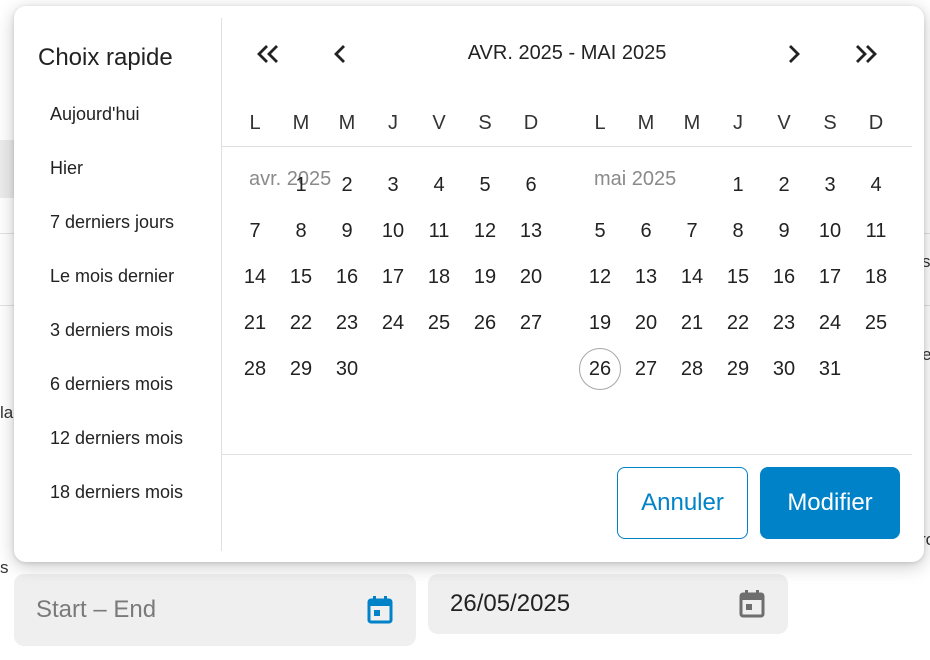 The image size is (930, 660). What do you see at coordinates (111, 330) in the screenshot?
I see `quick-item-last-3-months: 3 derniers mois` at bounding box center [111, 330].